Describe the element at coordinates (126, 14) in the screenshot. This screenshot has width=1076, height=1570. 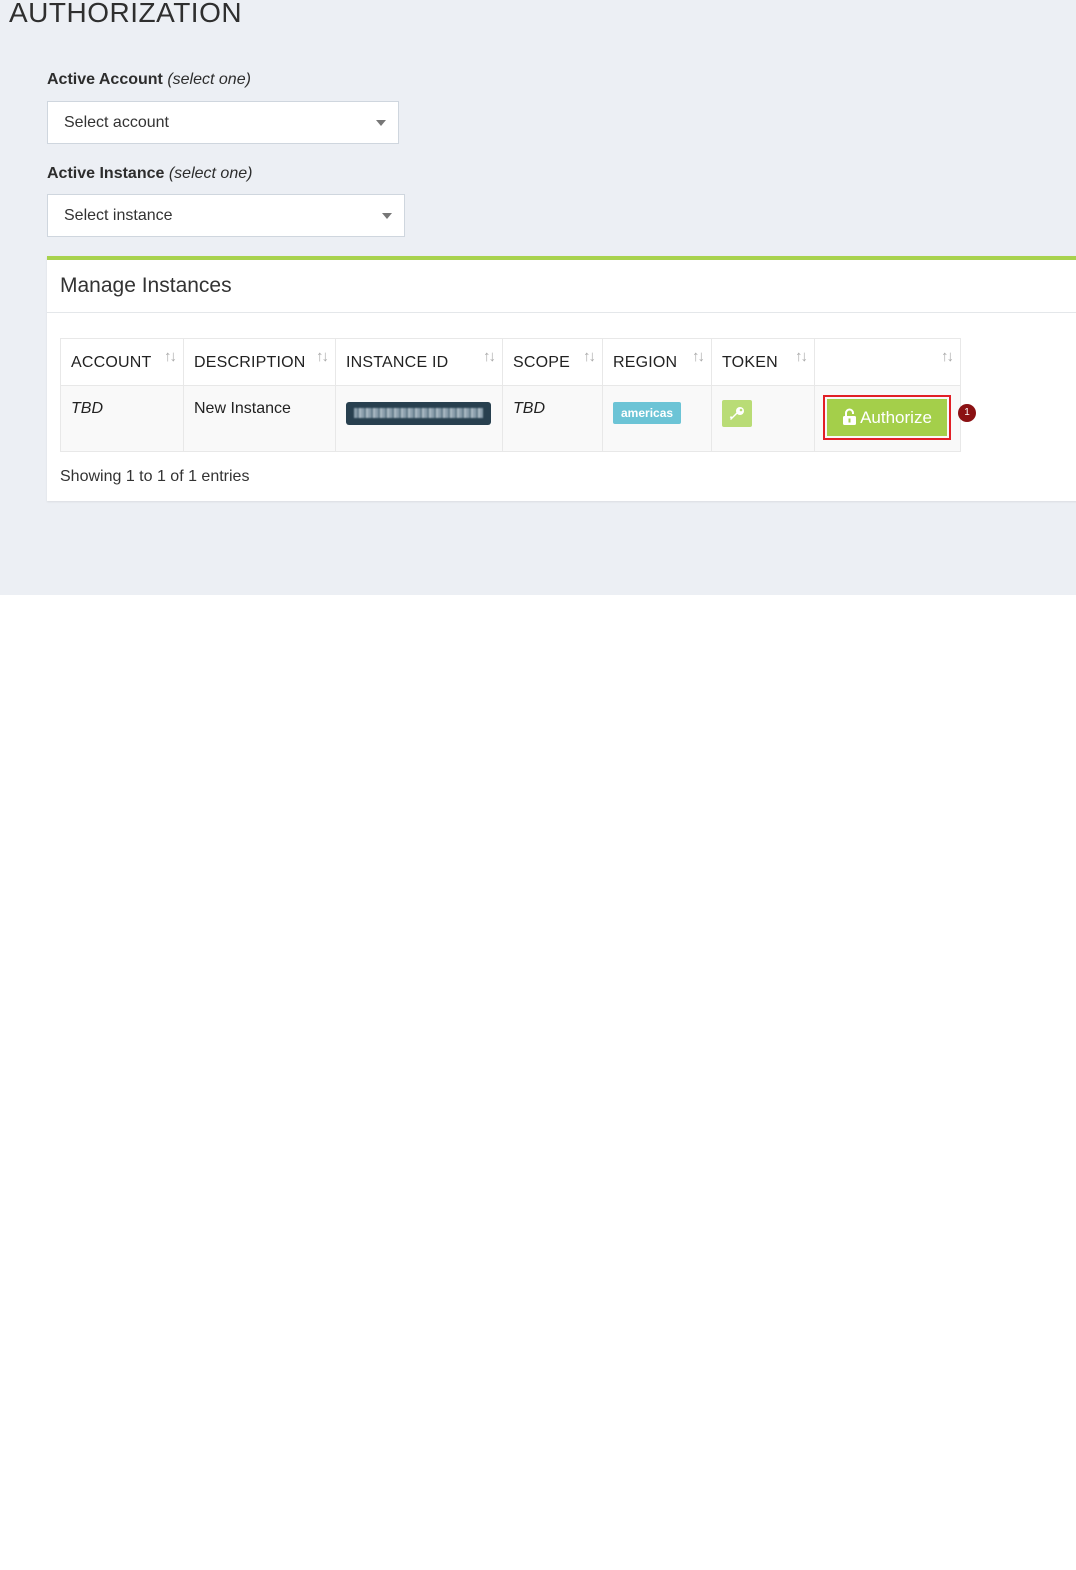
I see `page-title: AUTHORIZATION` at that location.